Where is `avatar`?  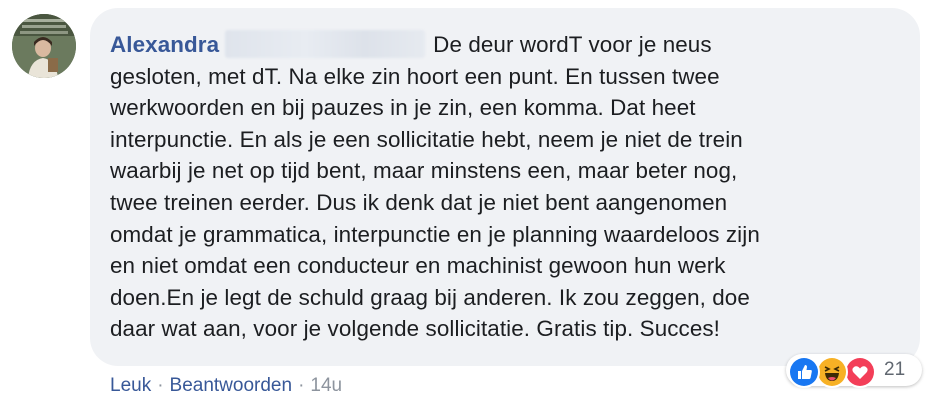 avatar is located at coordinates (44, 46).